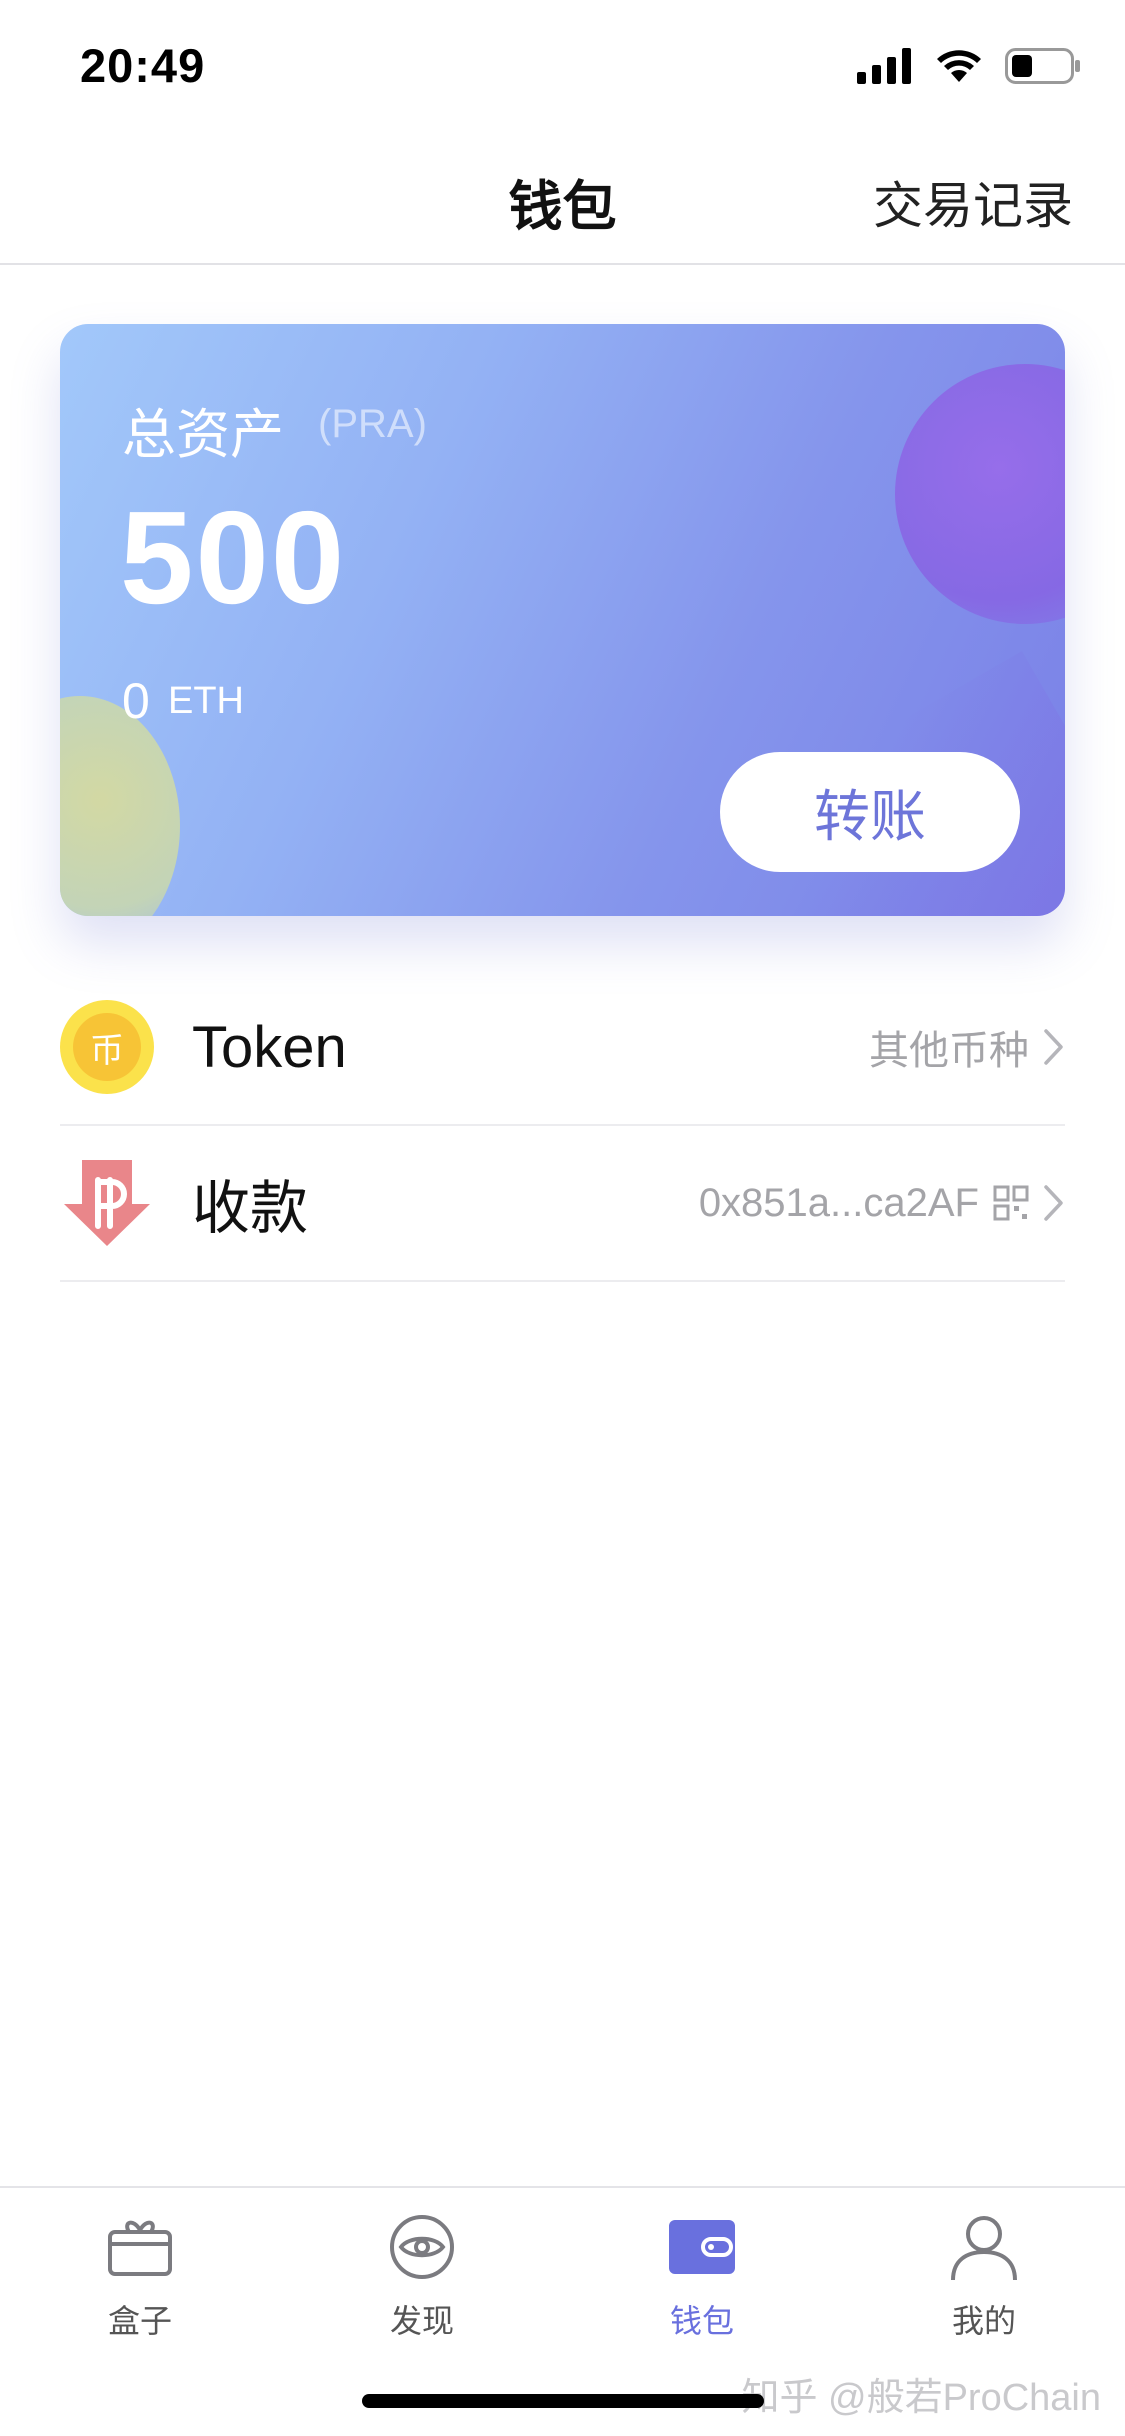 The height and width of the screenshot is (2436, 1125). I want to click on tab-box: 盒子, so click(140, 2277).